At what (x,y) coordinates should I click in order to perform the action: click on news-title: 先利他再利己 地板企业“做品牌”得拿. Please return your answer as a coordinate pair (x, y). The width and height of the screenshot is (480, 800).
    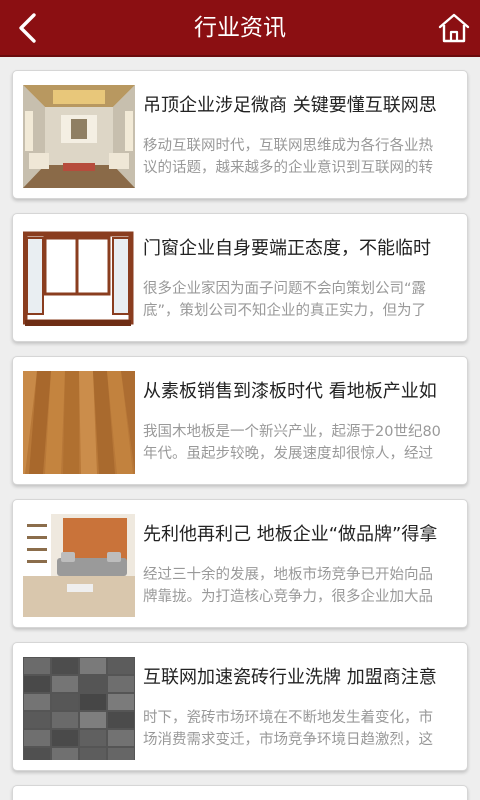
    Looking at the image, I should click on (290, 534).